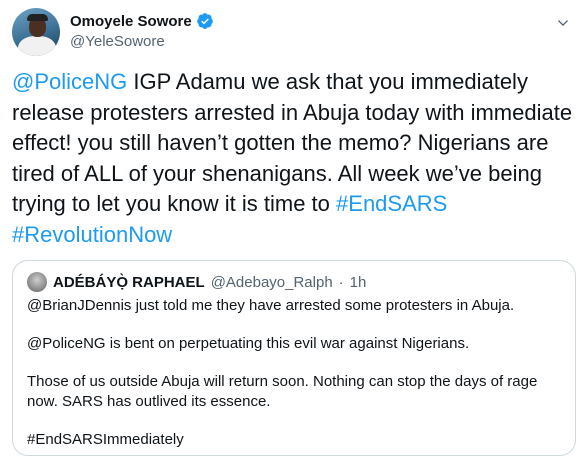  I want to click on quoted-author-name: ADÉBÁYỌ̀ RAPHAEL, so click(129, 282).